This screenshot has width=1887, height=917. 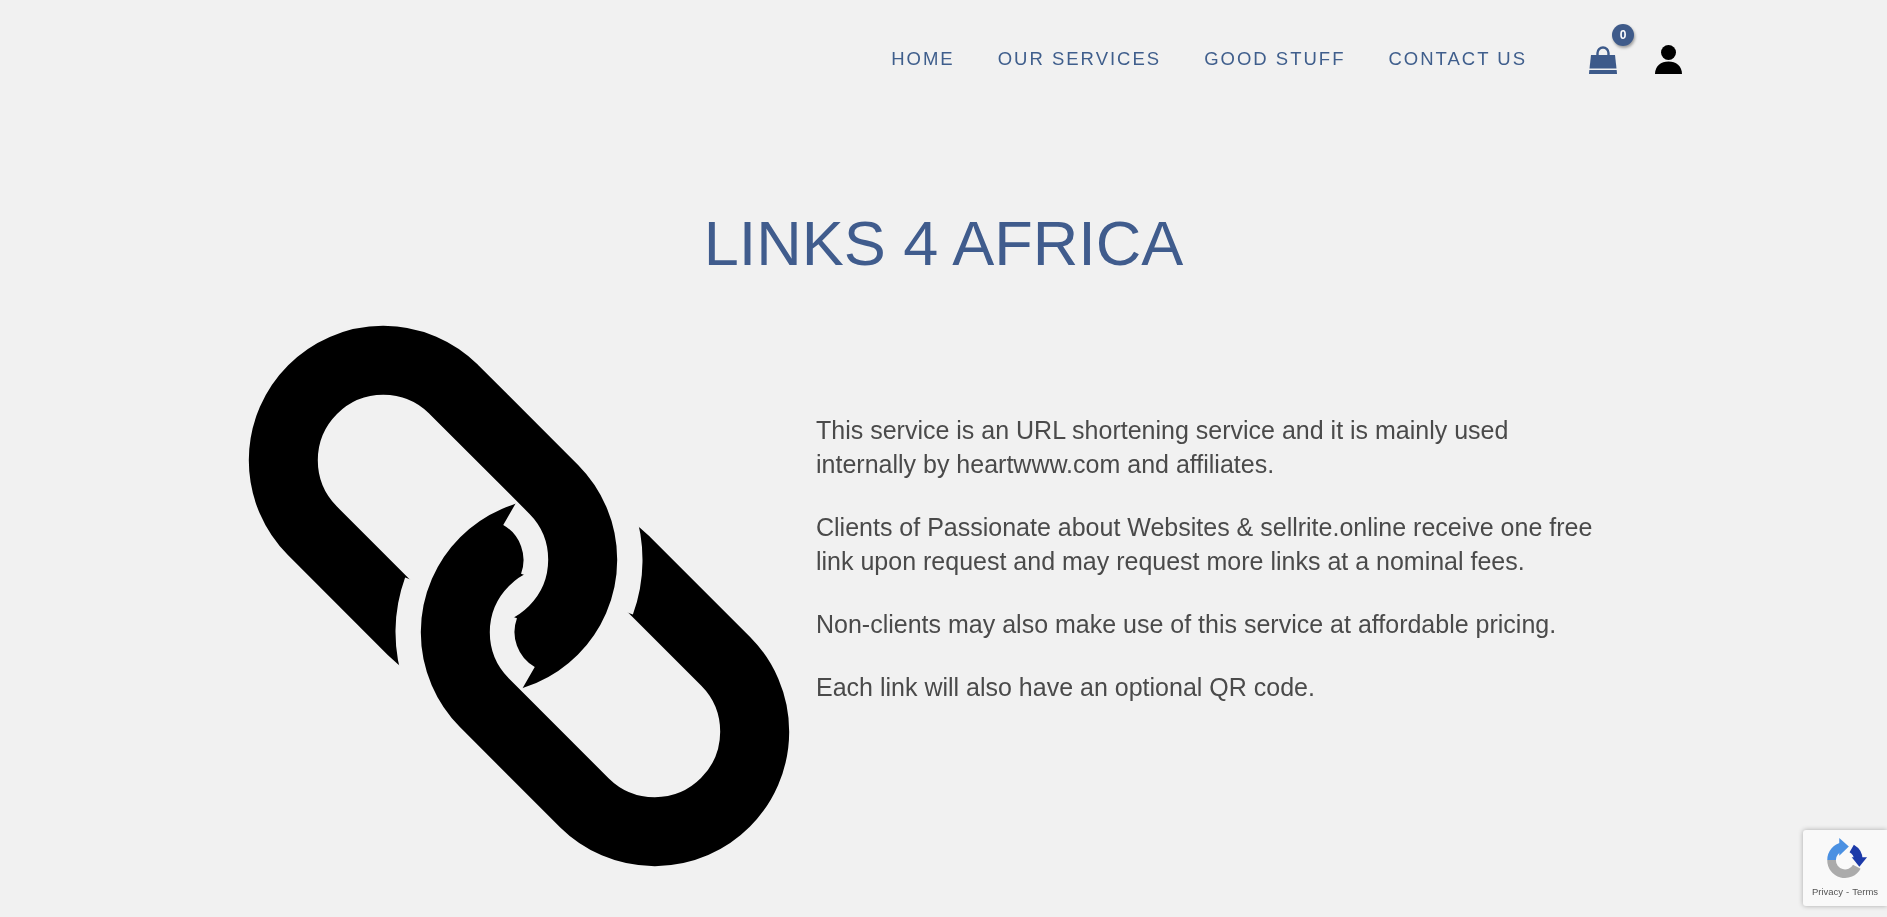 I want to click on nav-link: OUR SERVICES, so click(x=1079, y=59).